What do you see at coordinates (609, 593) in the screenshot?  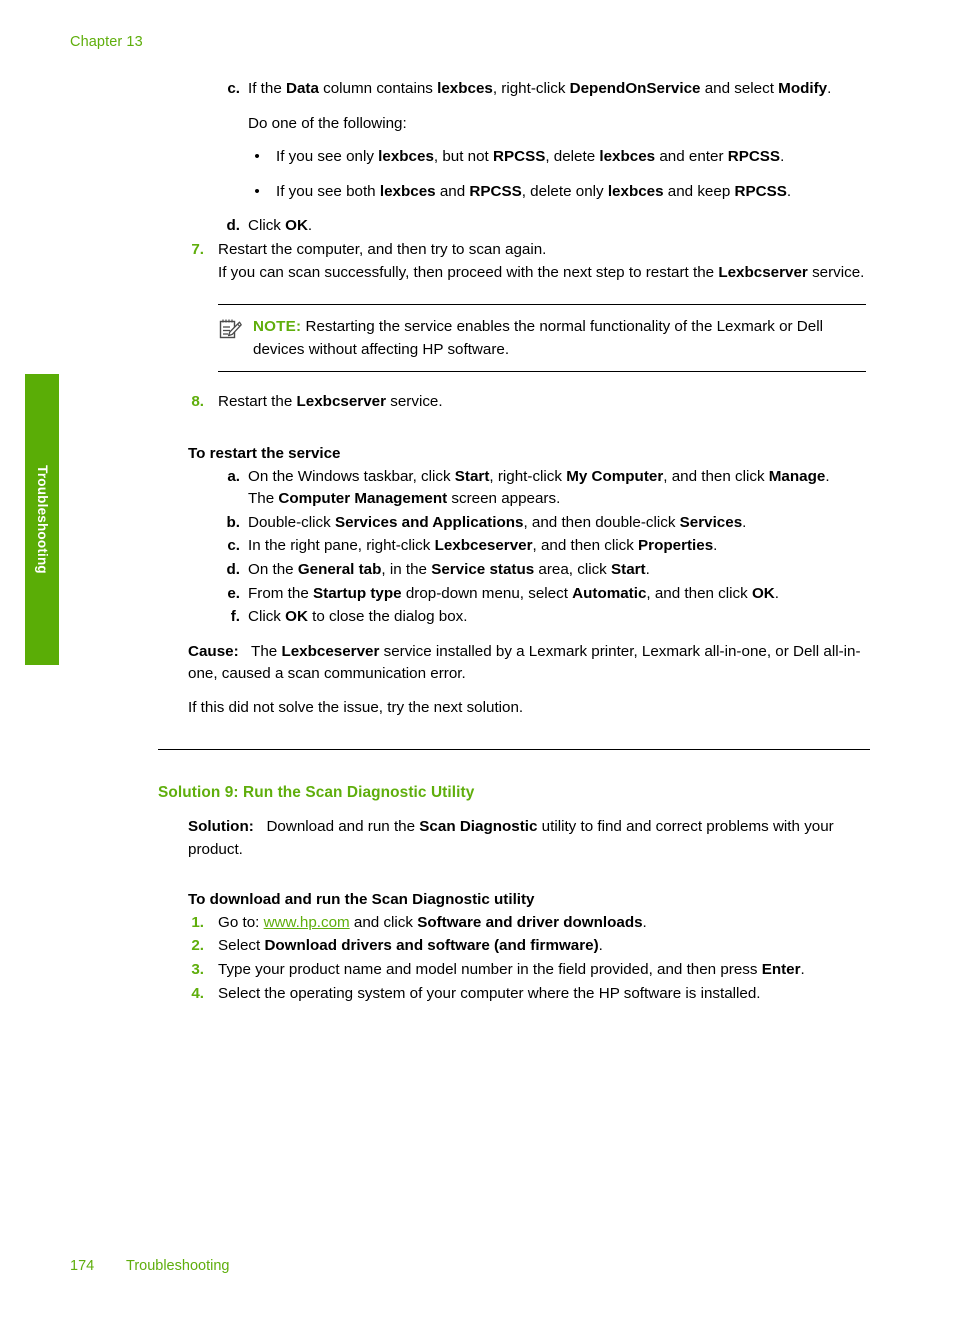 I see `text-run-bold: Automatic` at bounding box center [609, 593].